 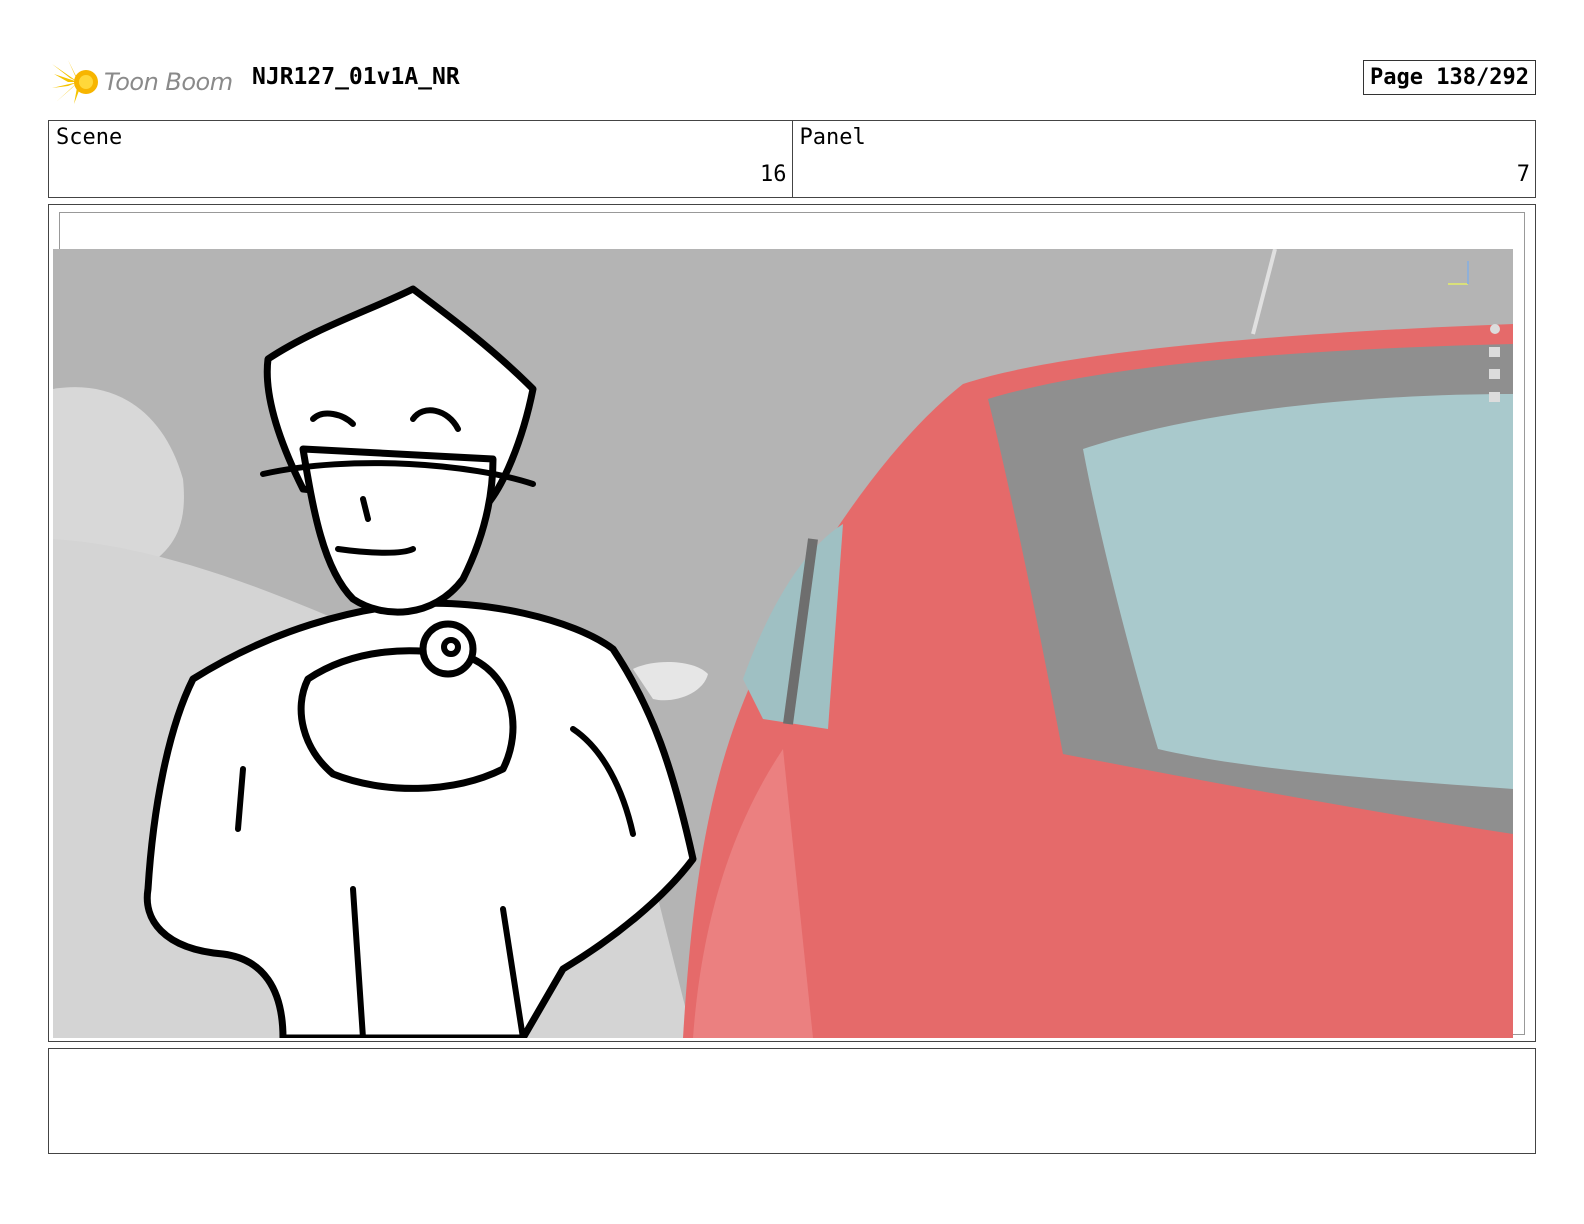 I want to click on logo-text: Toon Boom, so click(x=168, y=82).